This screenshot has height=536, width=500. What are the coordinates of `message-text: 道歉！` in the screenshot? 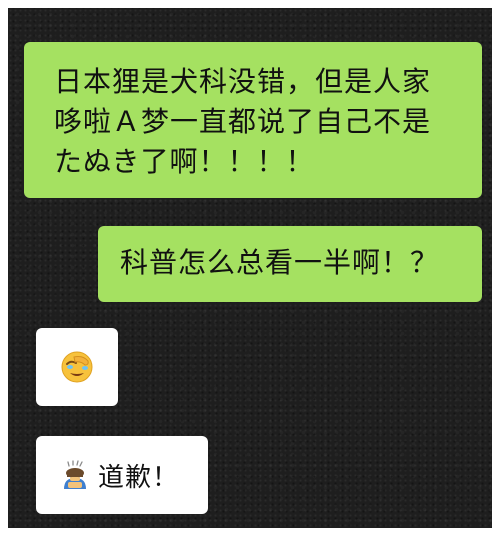 It's located at (139, 477).